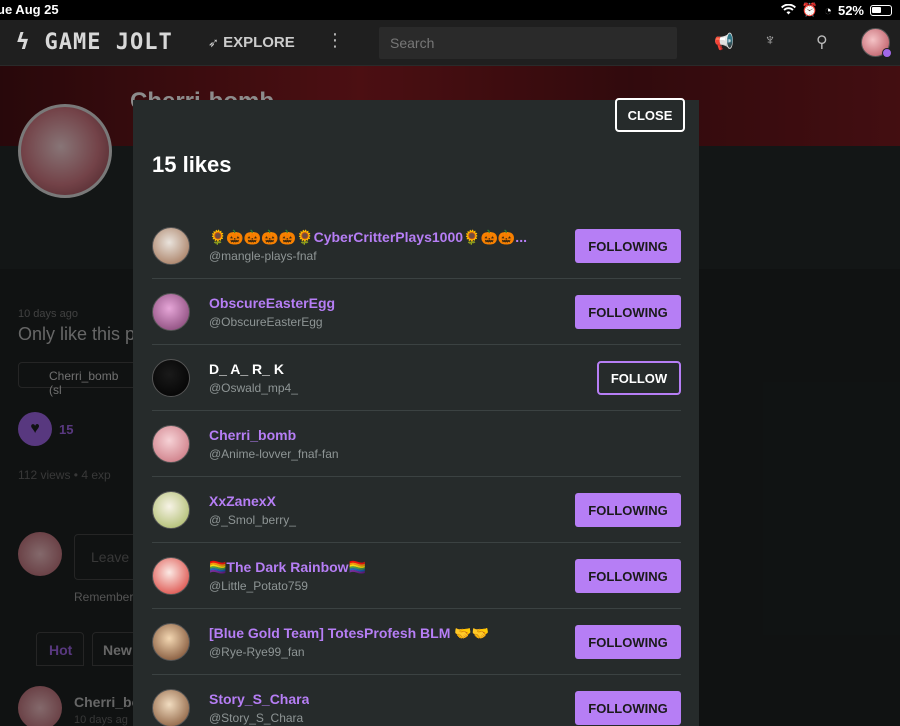  What do you see at coordinates (274, 454) in the screenshot?
I see `user-handle: @Anime-lovver_fnaf-fan` at bounding box center [274, 454].